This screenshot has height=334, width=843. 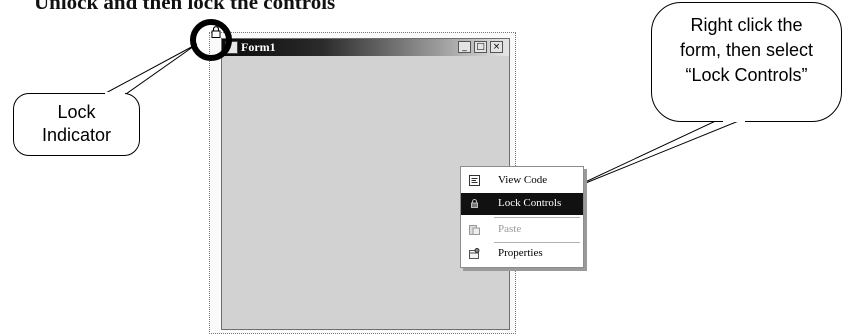 I want to click on lock-indicator-callout: Lock Indicator, so click(x=76, y=124).